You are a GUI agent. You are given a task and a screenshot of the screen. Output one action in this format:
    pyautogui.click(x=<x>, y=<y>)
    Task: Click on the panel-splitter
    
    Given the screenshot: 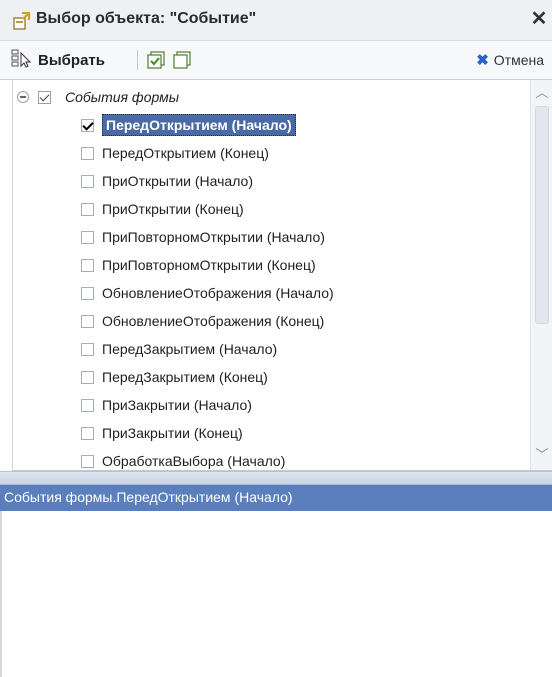 What is the action you would take?
    pyautogui.click(x=276, y=478)
    